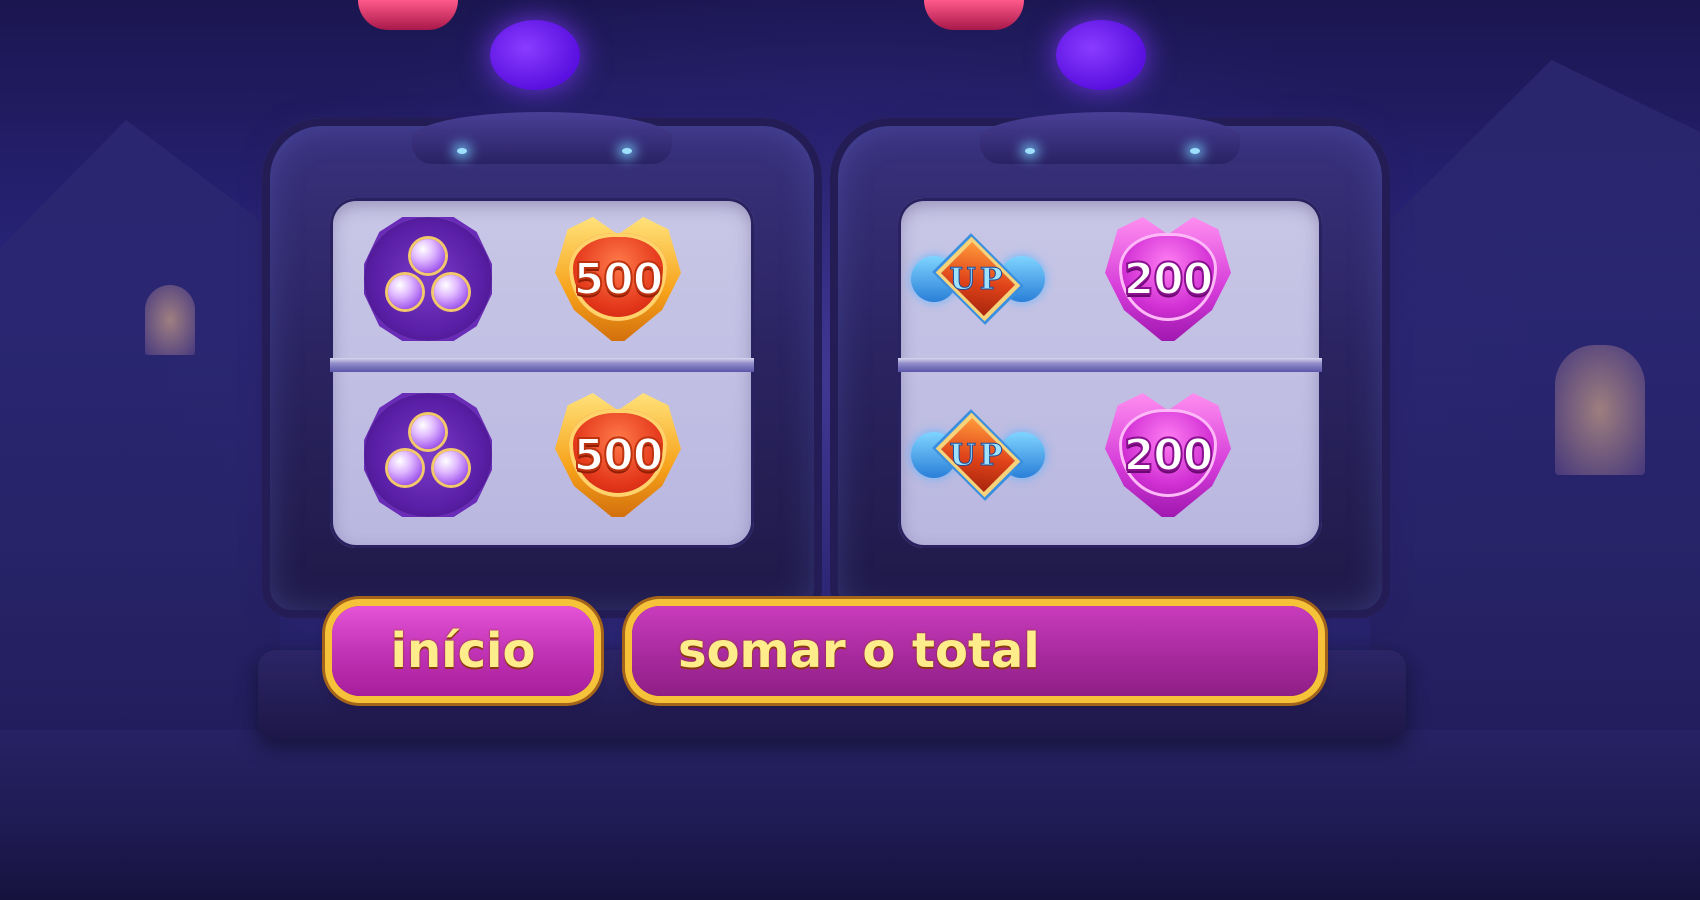 The image size is (1700, 900). I want to click on start-button: início, so click(463, 651).